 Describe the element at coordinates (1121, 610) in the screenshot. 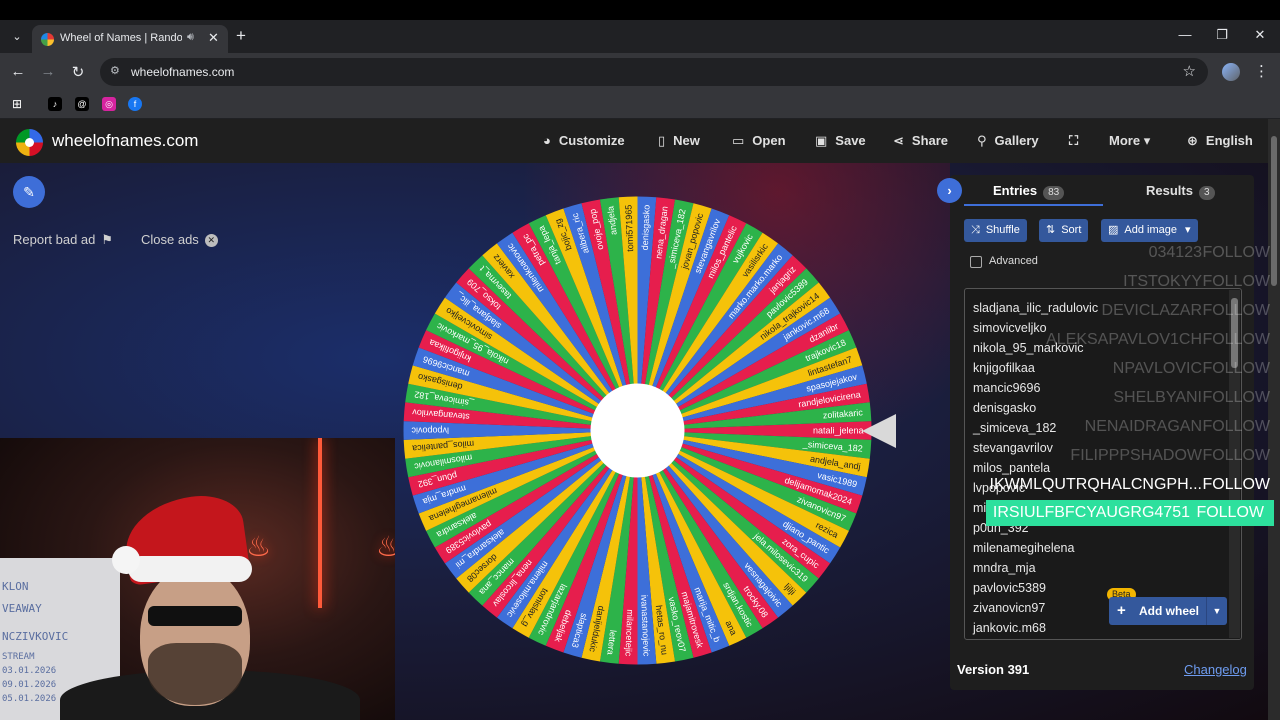

I see `plus-icon: +` at that location.